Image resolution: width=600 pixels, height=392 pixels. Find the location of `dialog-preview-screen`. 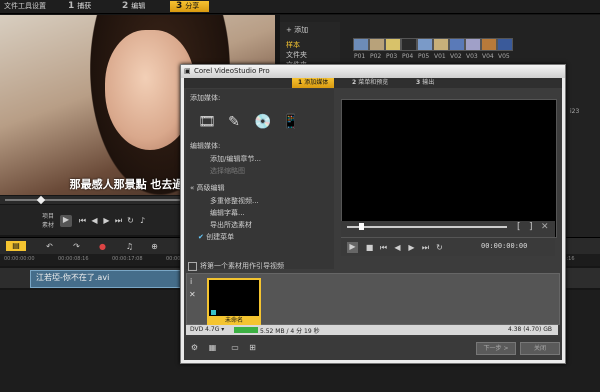

dialog-preview-screen is located at coordinates (449, 168).